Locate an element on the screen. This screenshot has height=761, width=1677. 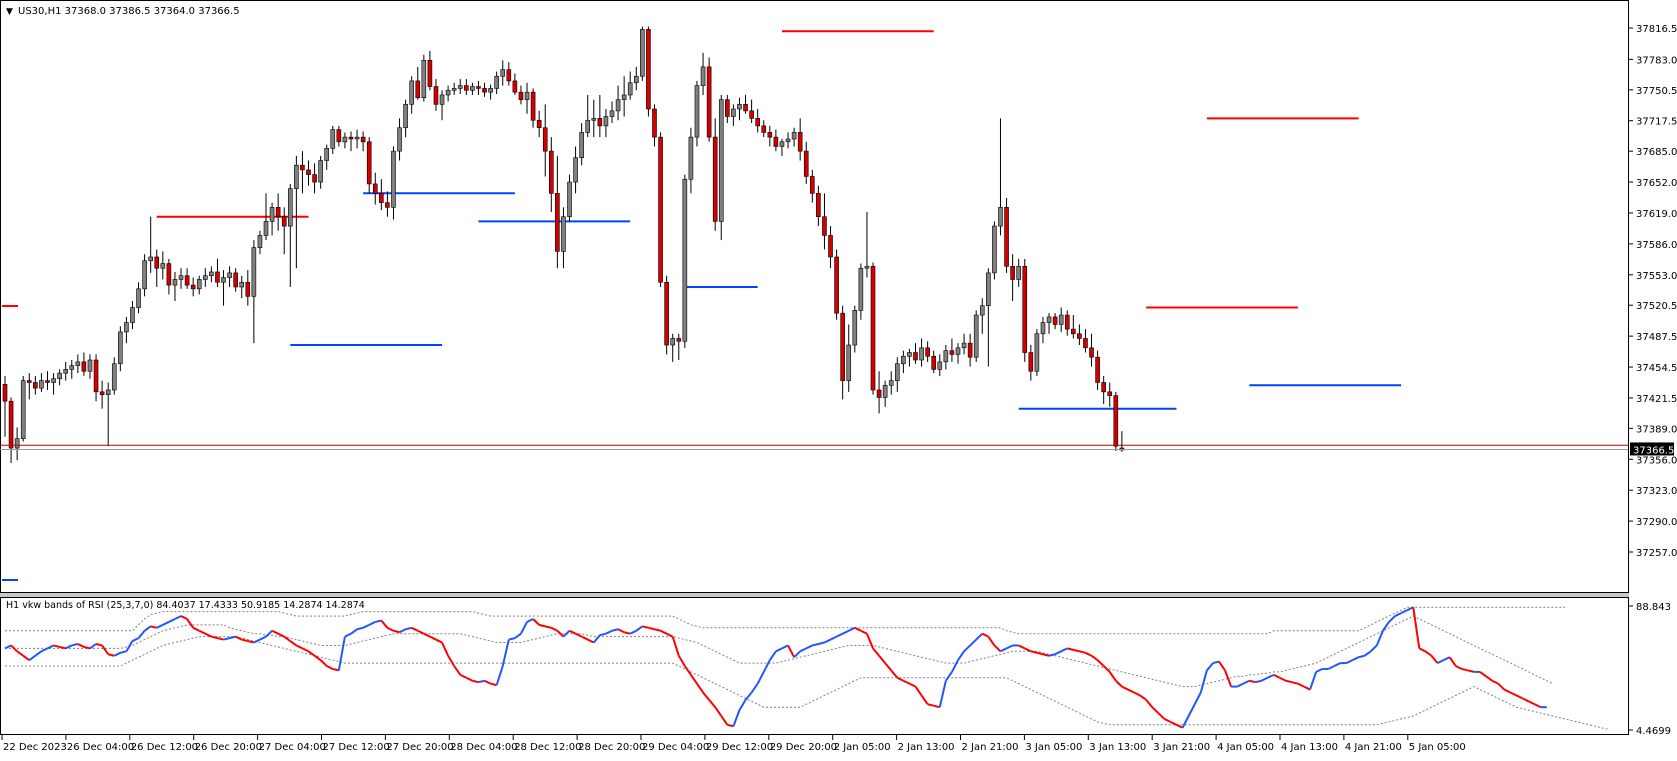
price-tick-label: 37717.5 is located at coordinates (1656, 122).